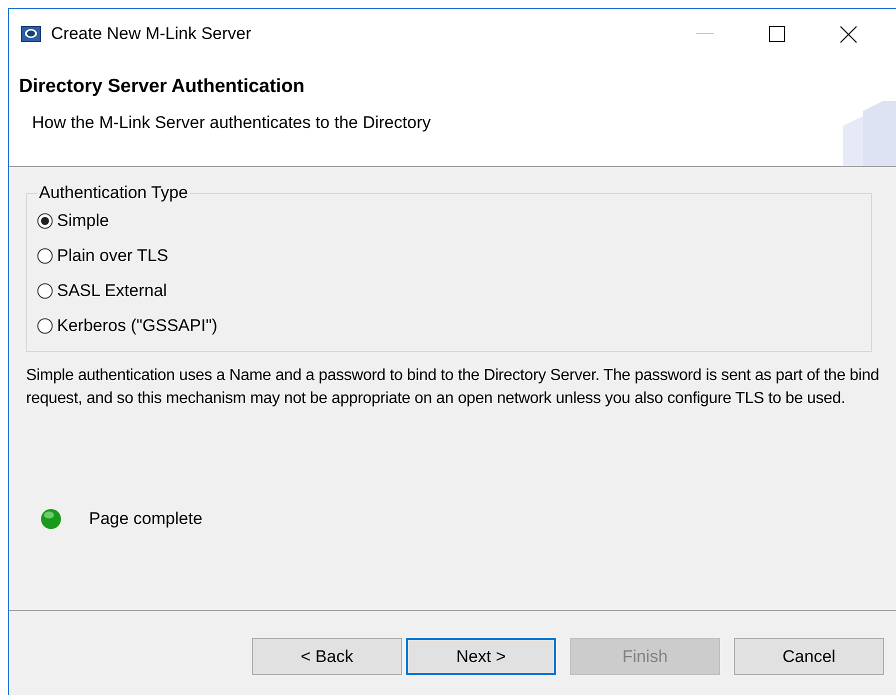 The height and width of the screenshot is (695, 896). What do you see at coordinates (112, 290) in the screenshot?
I see `option-label: SASL External` at bounding box center [112, 290].